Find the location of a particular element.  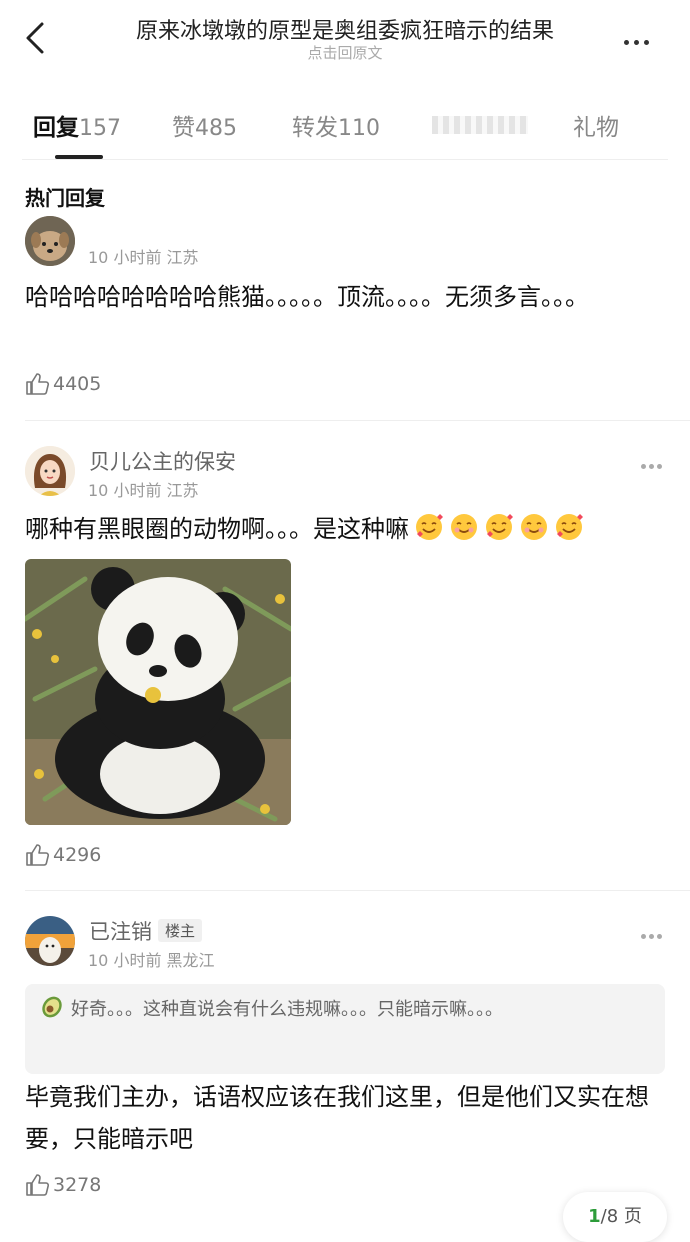

chevron-left-icon is located at coordinates (35, 38).